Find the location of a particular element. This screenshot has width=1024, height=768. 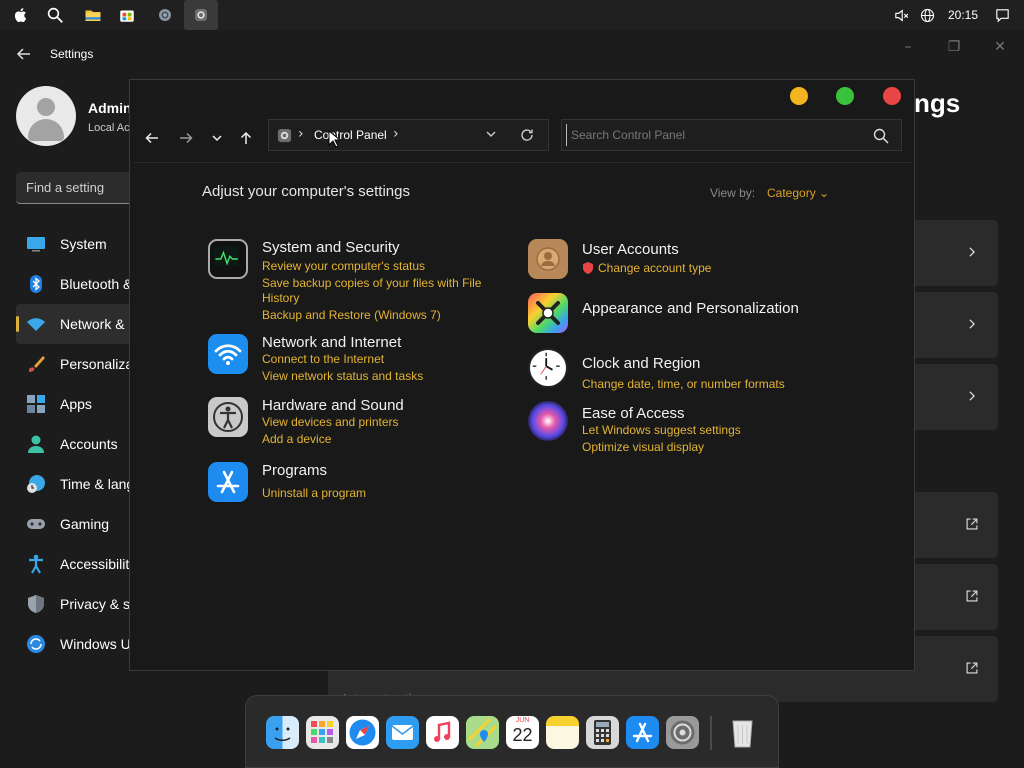

safari-icon is located at coordinates (362, 732).